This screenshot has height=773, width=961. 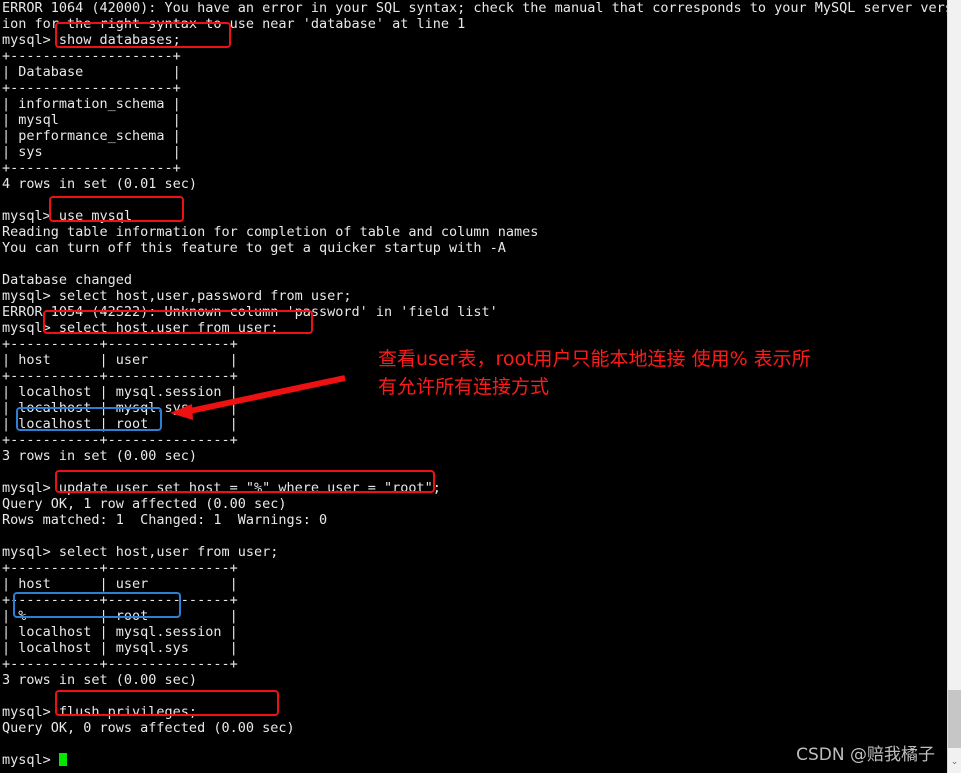 What do you see at coordinates (120, 616) in the screenshot?
I see `terminal-line: | % | root |` at bounding box center [120, 616].